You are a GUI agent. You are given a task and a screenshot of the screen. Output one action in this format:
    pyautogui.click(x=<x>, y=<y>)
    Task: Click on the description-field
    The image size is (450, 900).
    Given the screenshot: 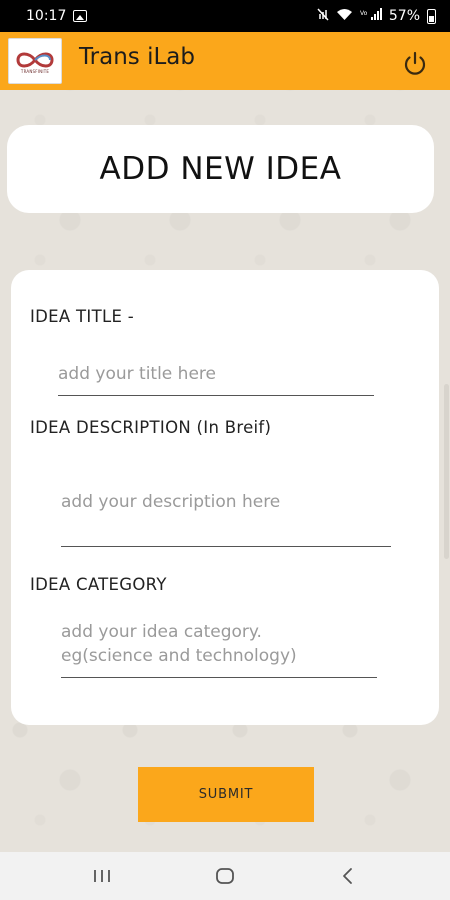 What is the action you would take?
    pyautogui.click(x=226, y=519)
    